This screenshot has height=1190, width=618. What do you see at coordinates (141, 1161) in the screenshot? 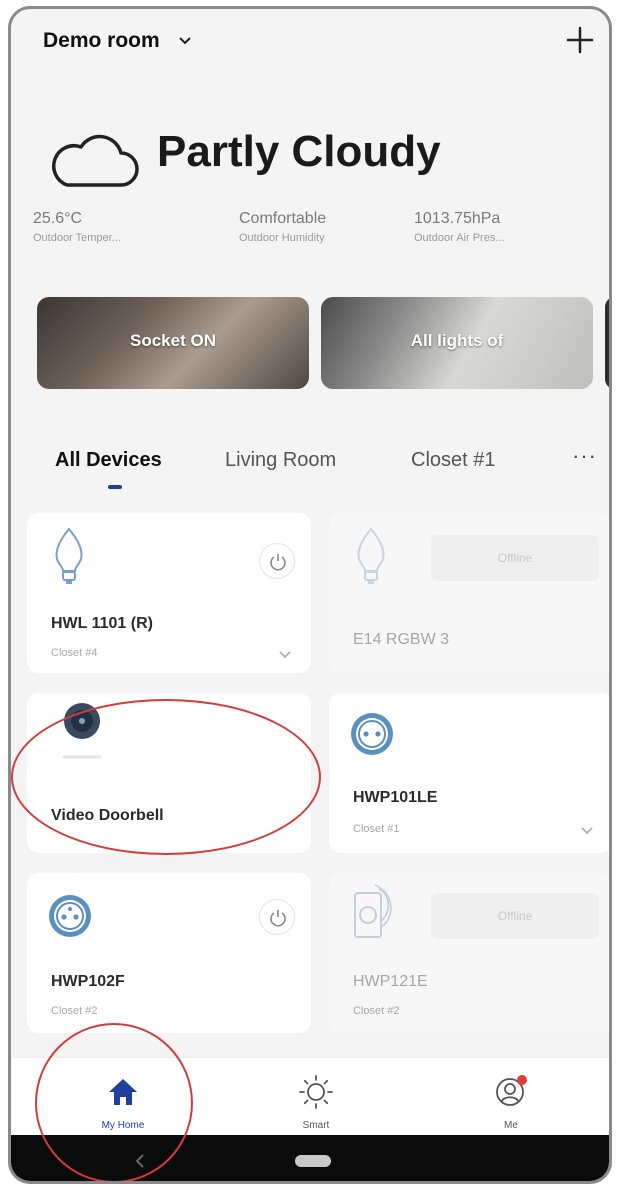
I see `back-icon` at bounding box center [141, 1161].